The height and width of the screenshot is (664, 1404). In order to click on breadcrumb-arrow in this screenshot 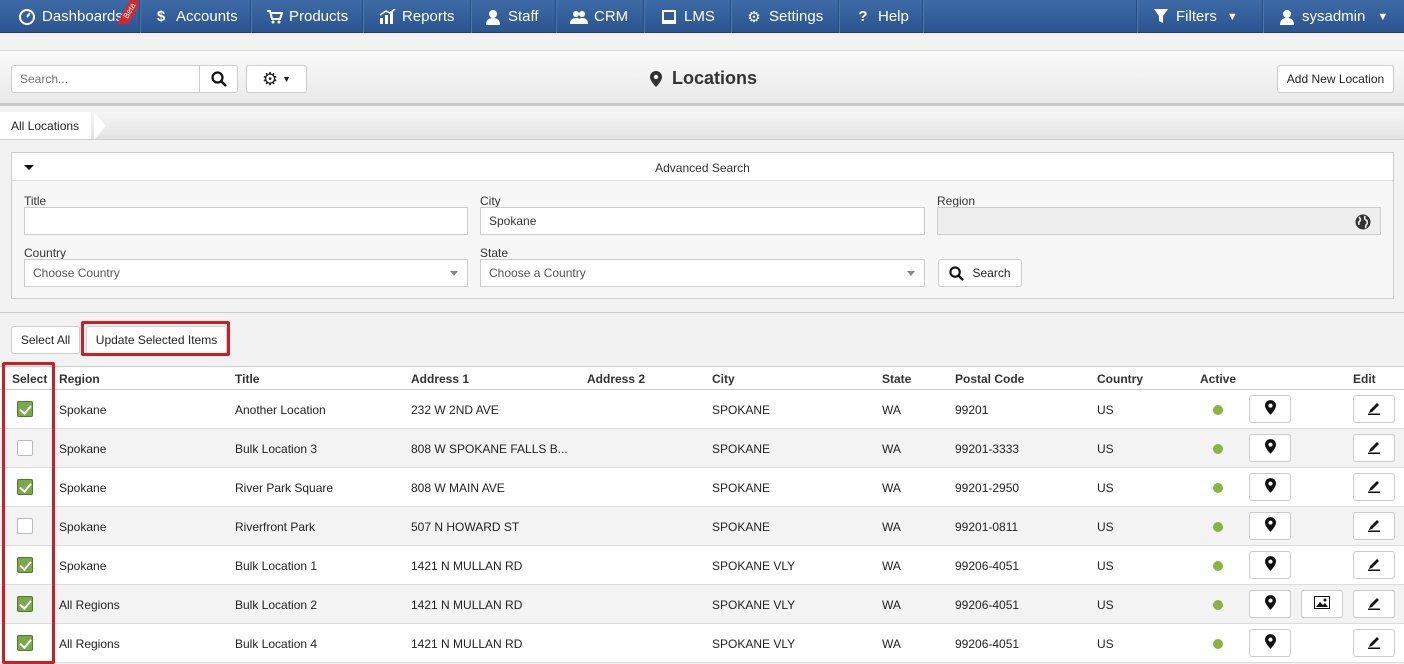, I will do `click(100, 126)`.